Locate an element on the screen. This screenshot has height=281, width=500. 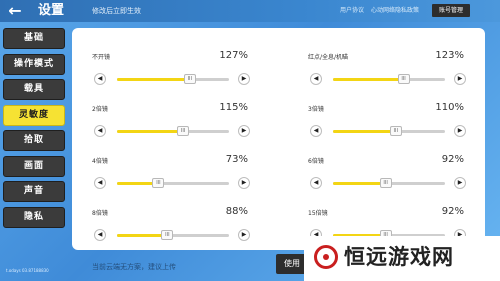
top-bar: ← 设置 修改后立即生效 用户协议 心动网络隐私政策 账号管理 is located at coordinates (250, 11).